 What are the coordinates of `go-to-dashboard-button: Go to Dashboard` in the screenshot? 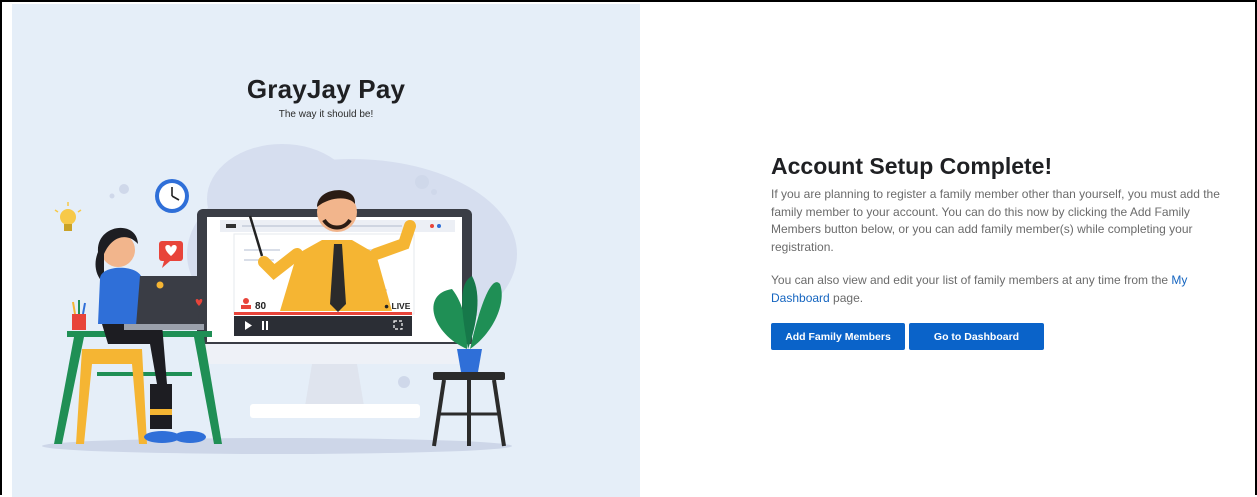 It's located at (976, 336).